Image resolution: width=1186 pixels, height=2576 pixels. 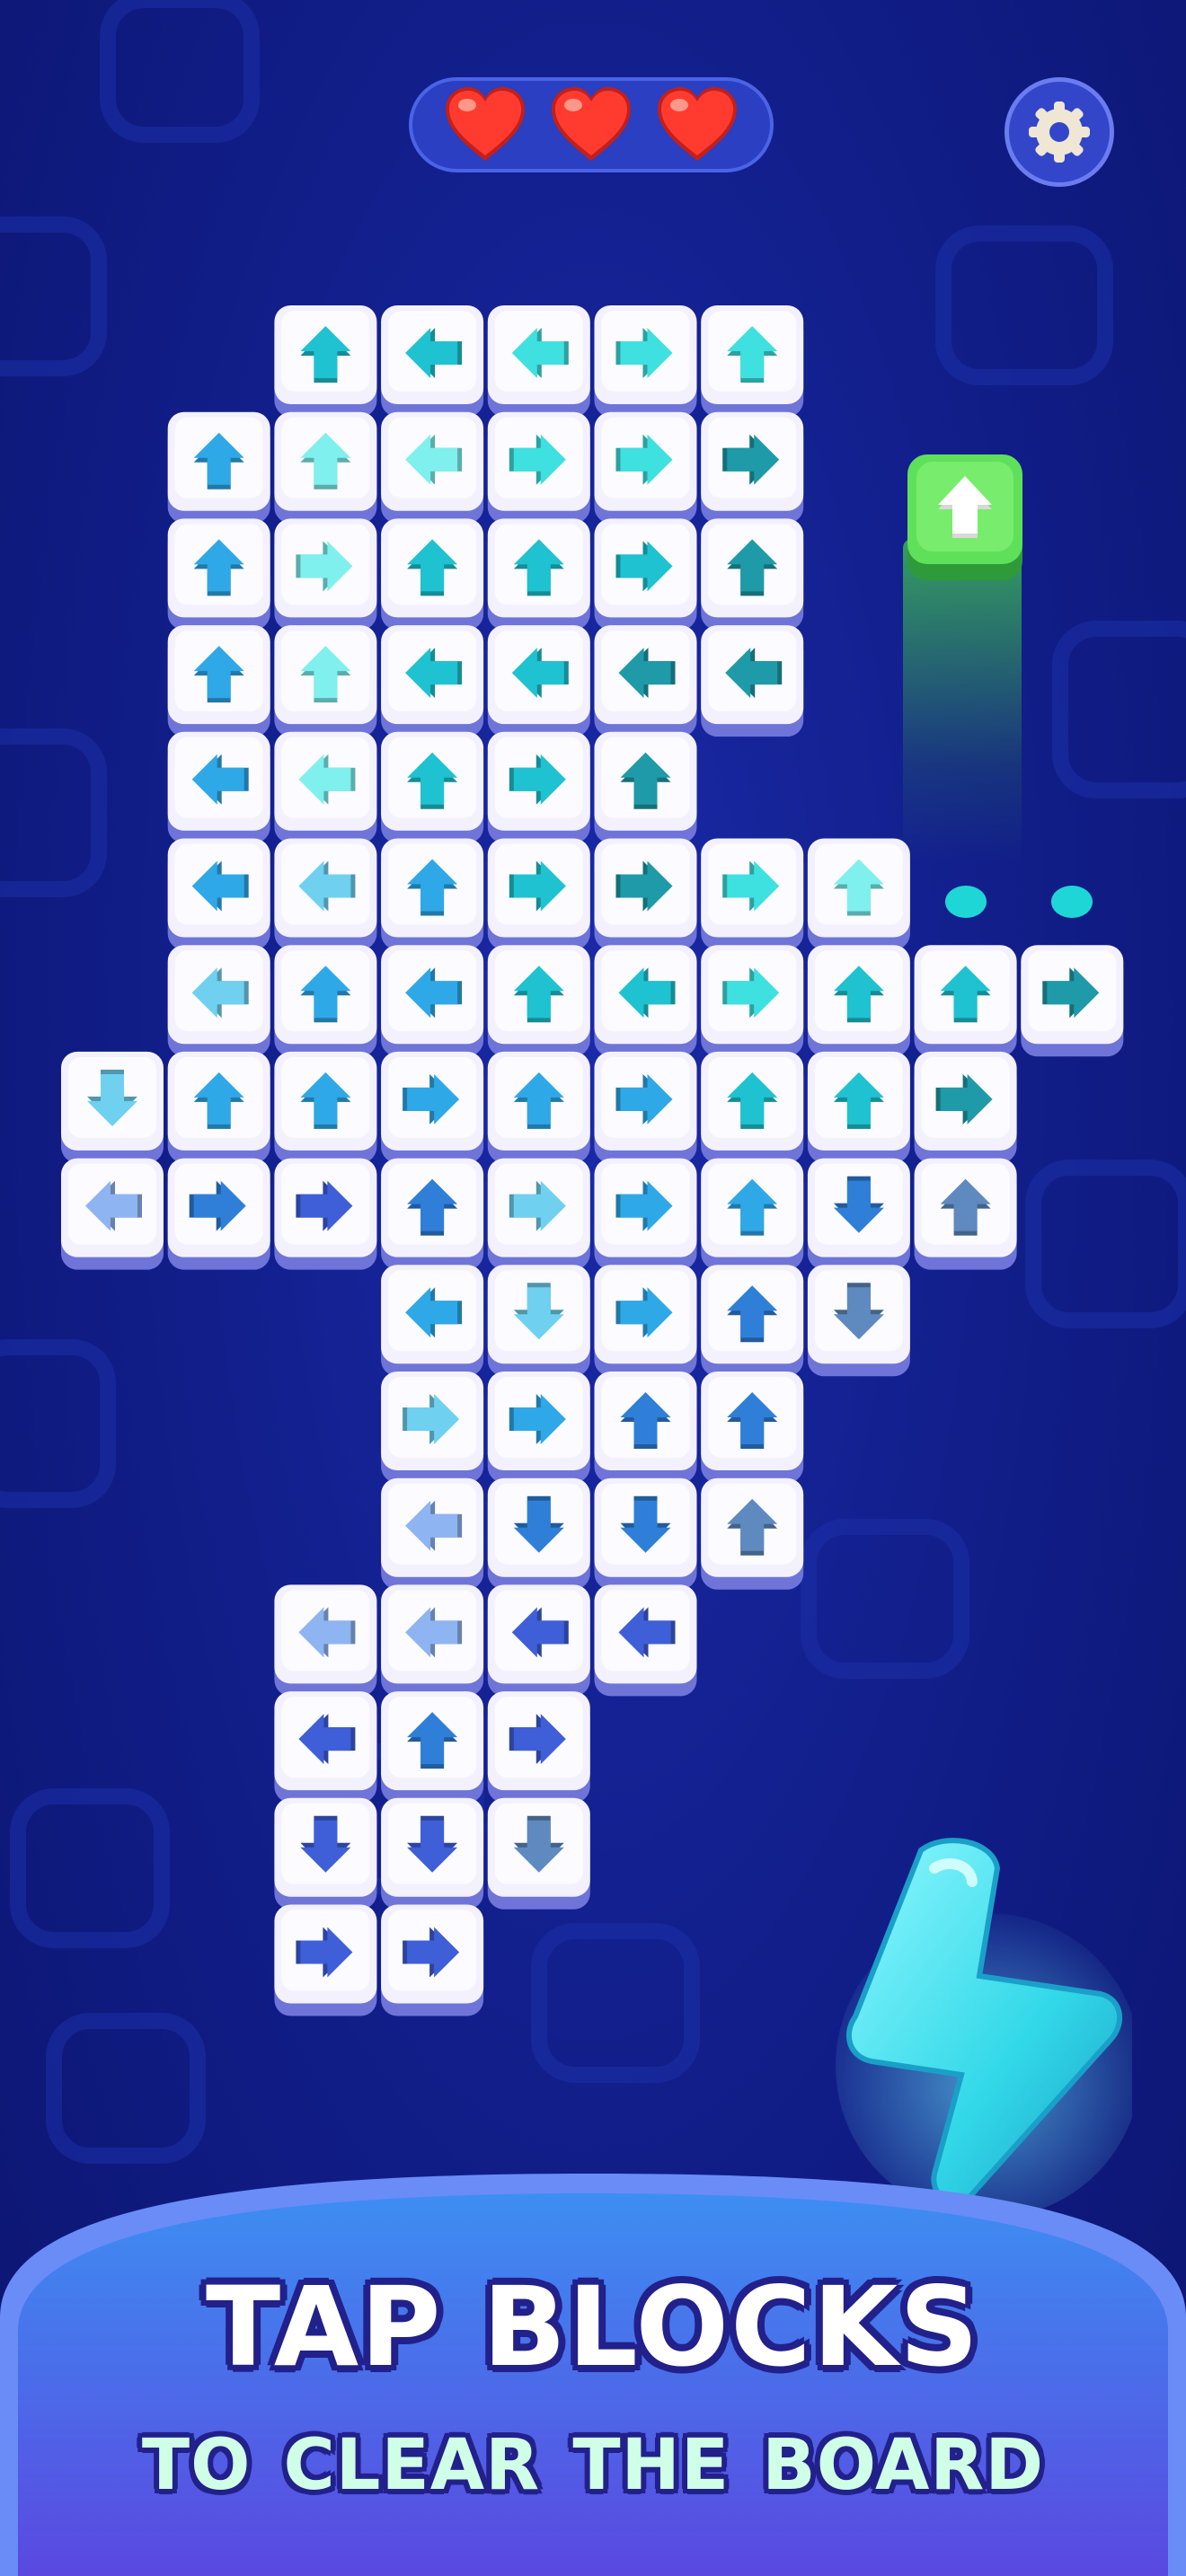 I want to click on banner-title: TAP BLOCKS, so click(x=593, y=2327).